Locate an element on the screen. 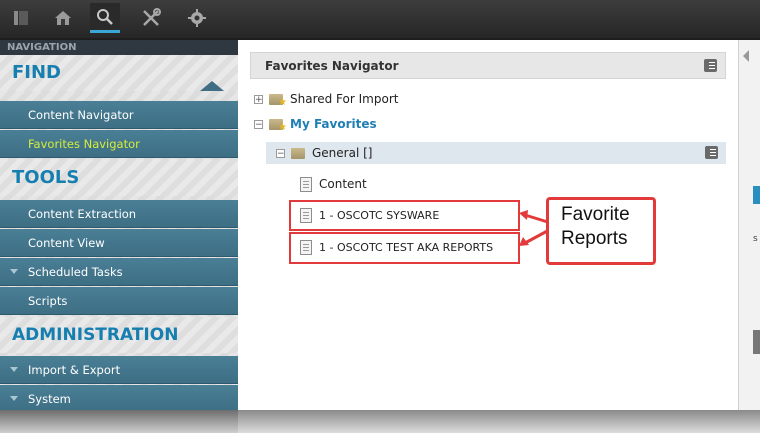  sidebar-item-system: System is located at coordinates (119, 399).